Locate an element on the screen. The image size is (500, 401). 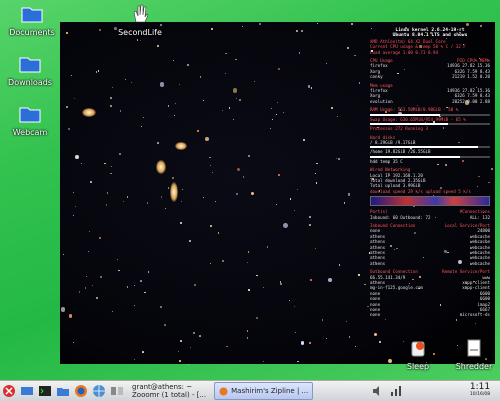
firefox-icon is located at coordinates (223, 391).